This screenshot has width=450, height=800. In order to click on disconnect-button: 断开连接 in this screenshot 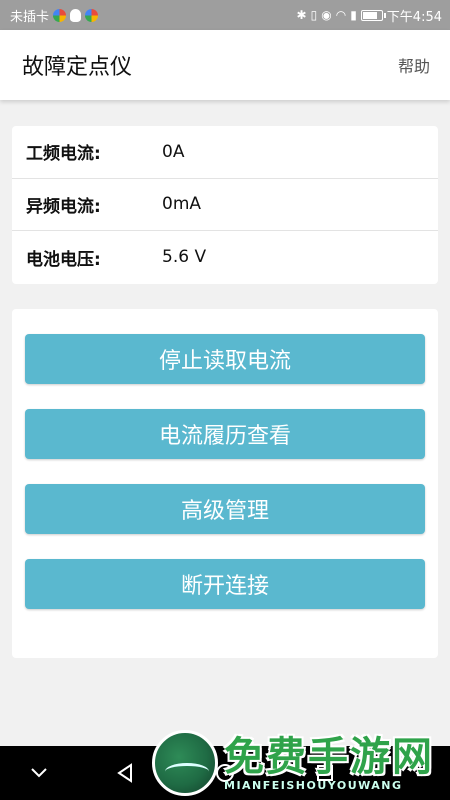, I will do `click(225, 584)`.